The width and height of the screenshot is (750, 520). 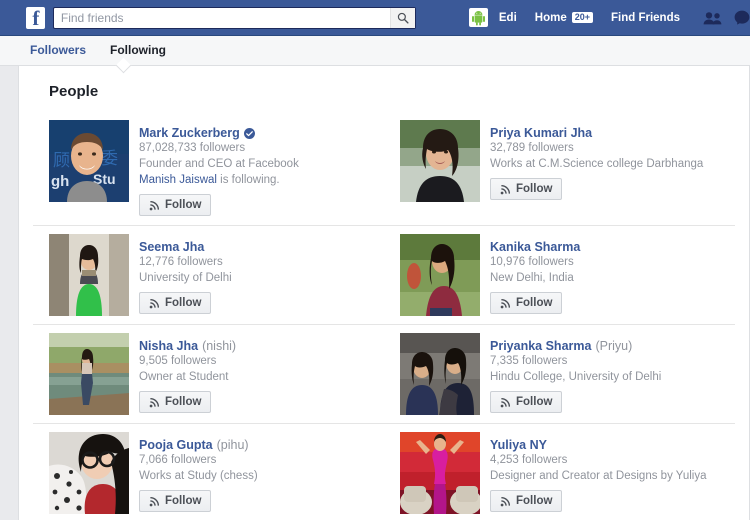 I want to click on nav-icon-group, so click(x=726, y=17).